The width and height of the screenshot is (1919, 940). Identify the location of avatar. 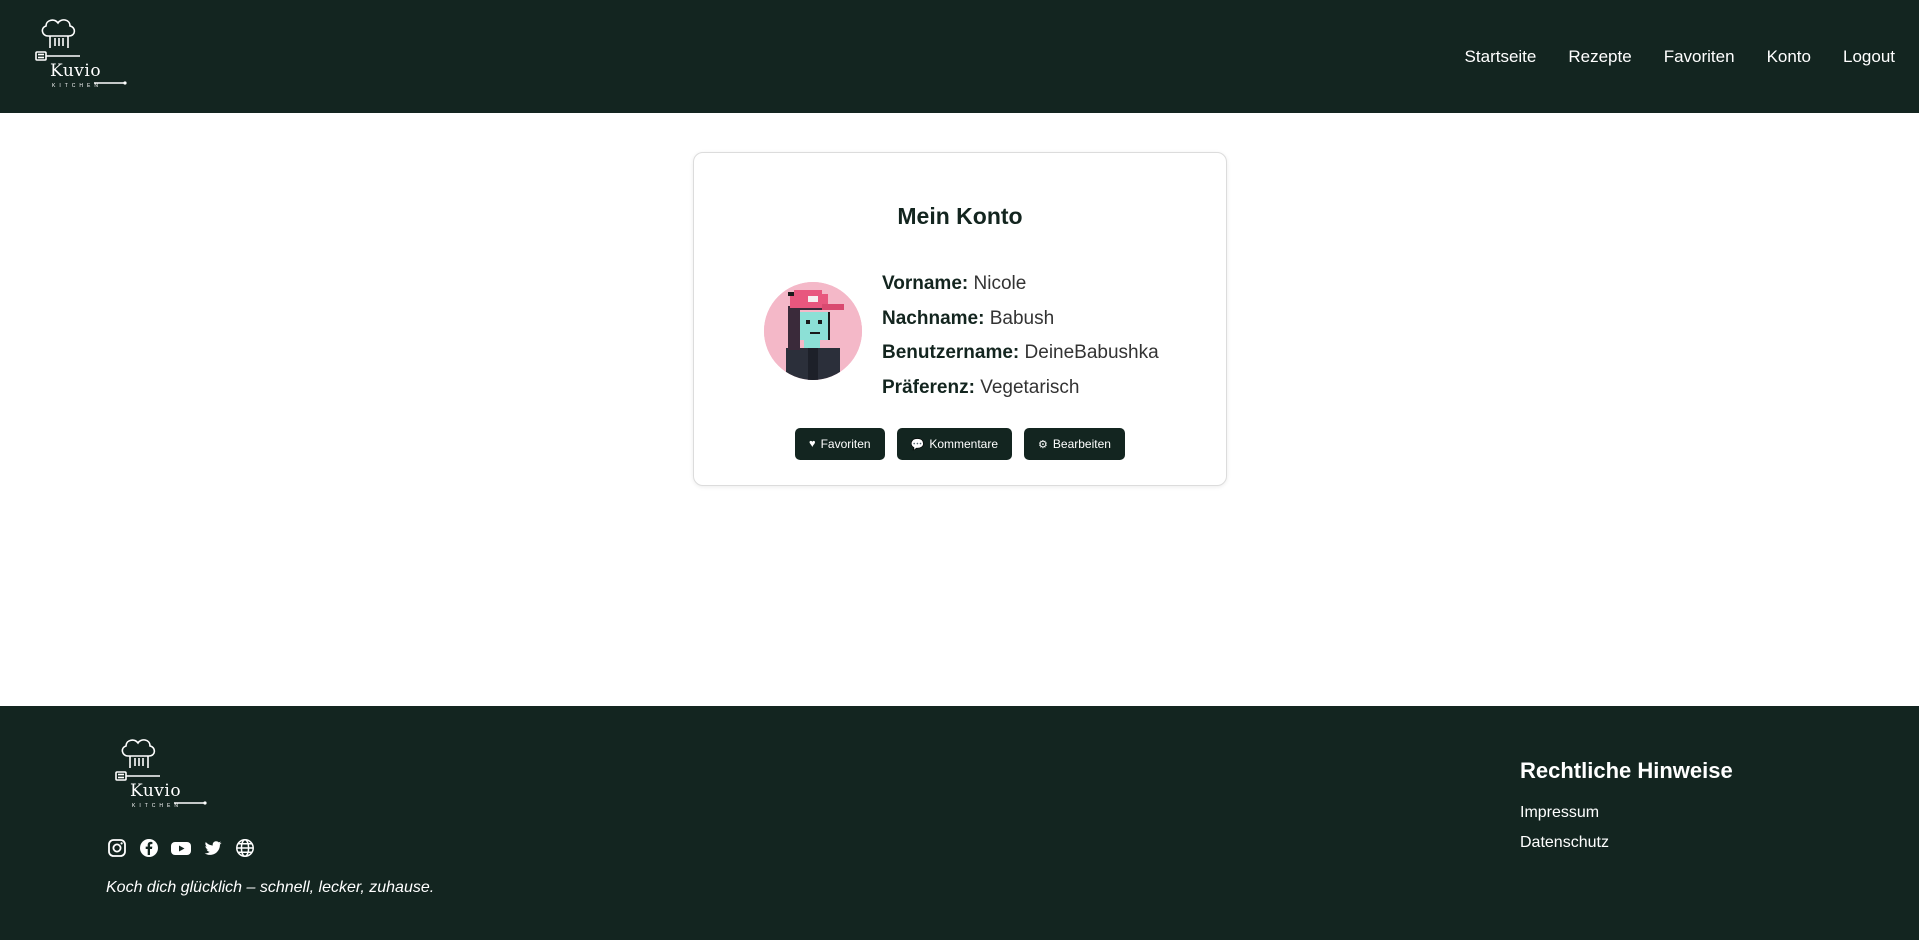
(813, 331).